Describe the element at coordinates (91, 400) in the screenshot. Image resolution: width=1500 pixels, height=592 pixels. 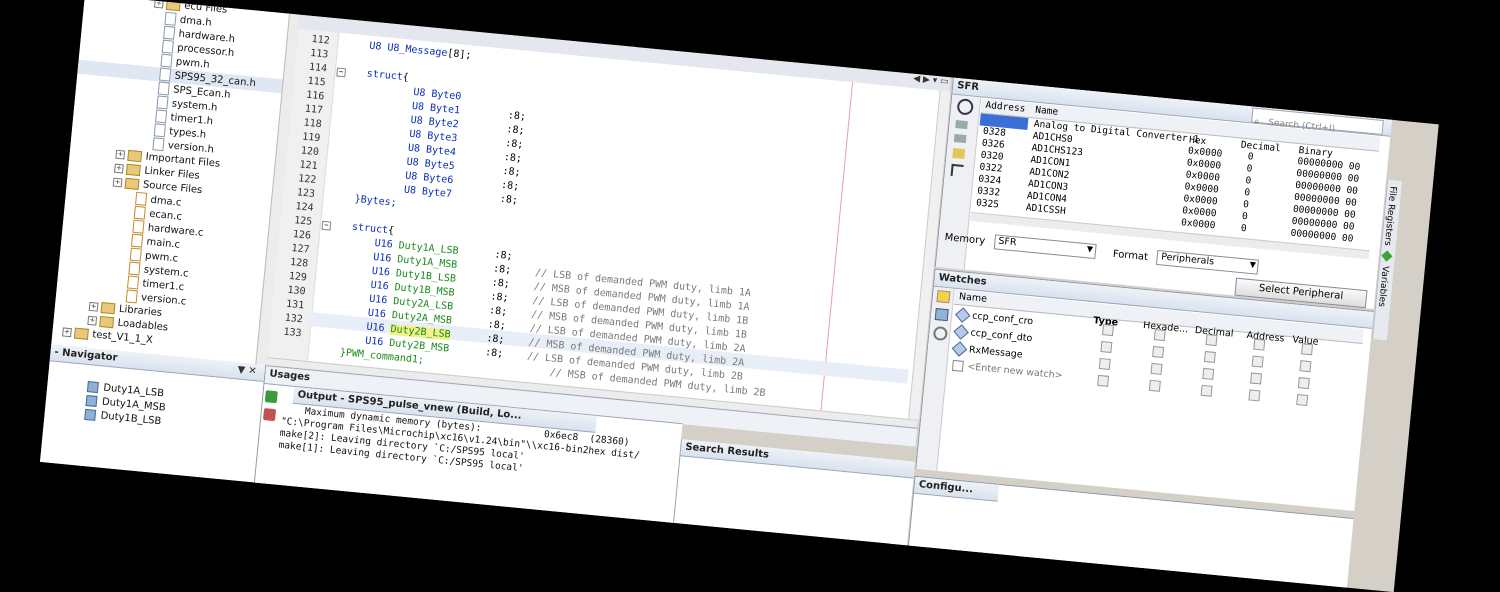
I see `field-icon` at that location.